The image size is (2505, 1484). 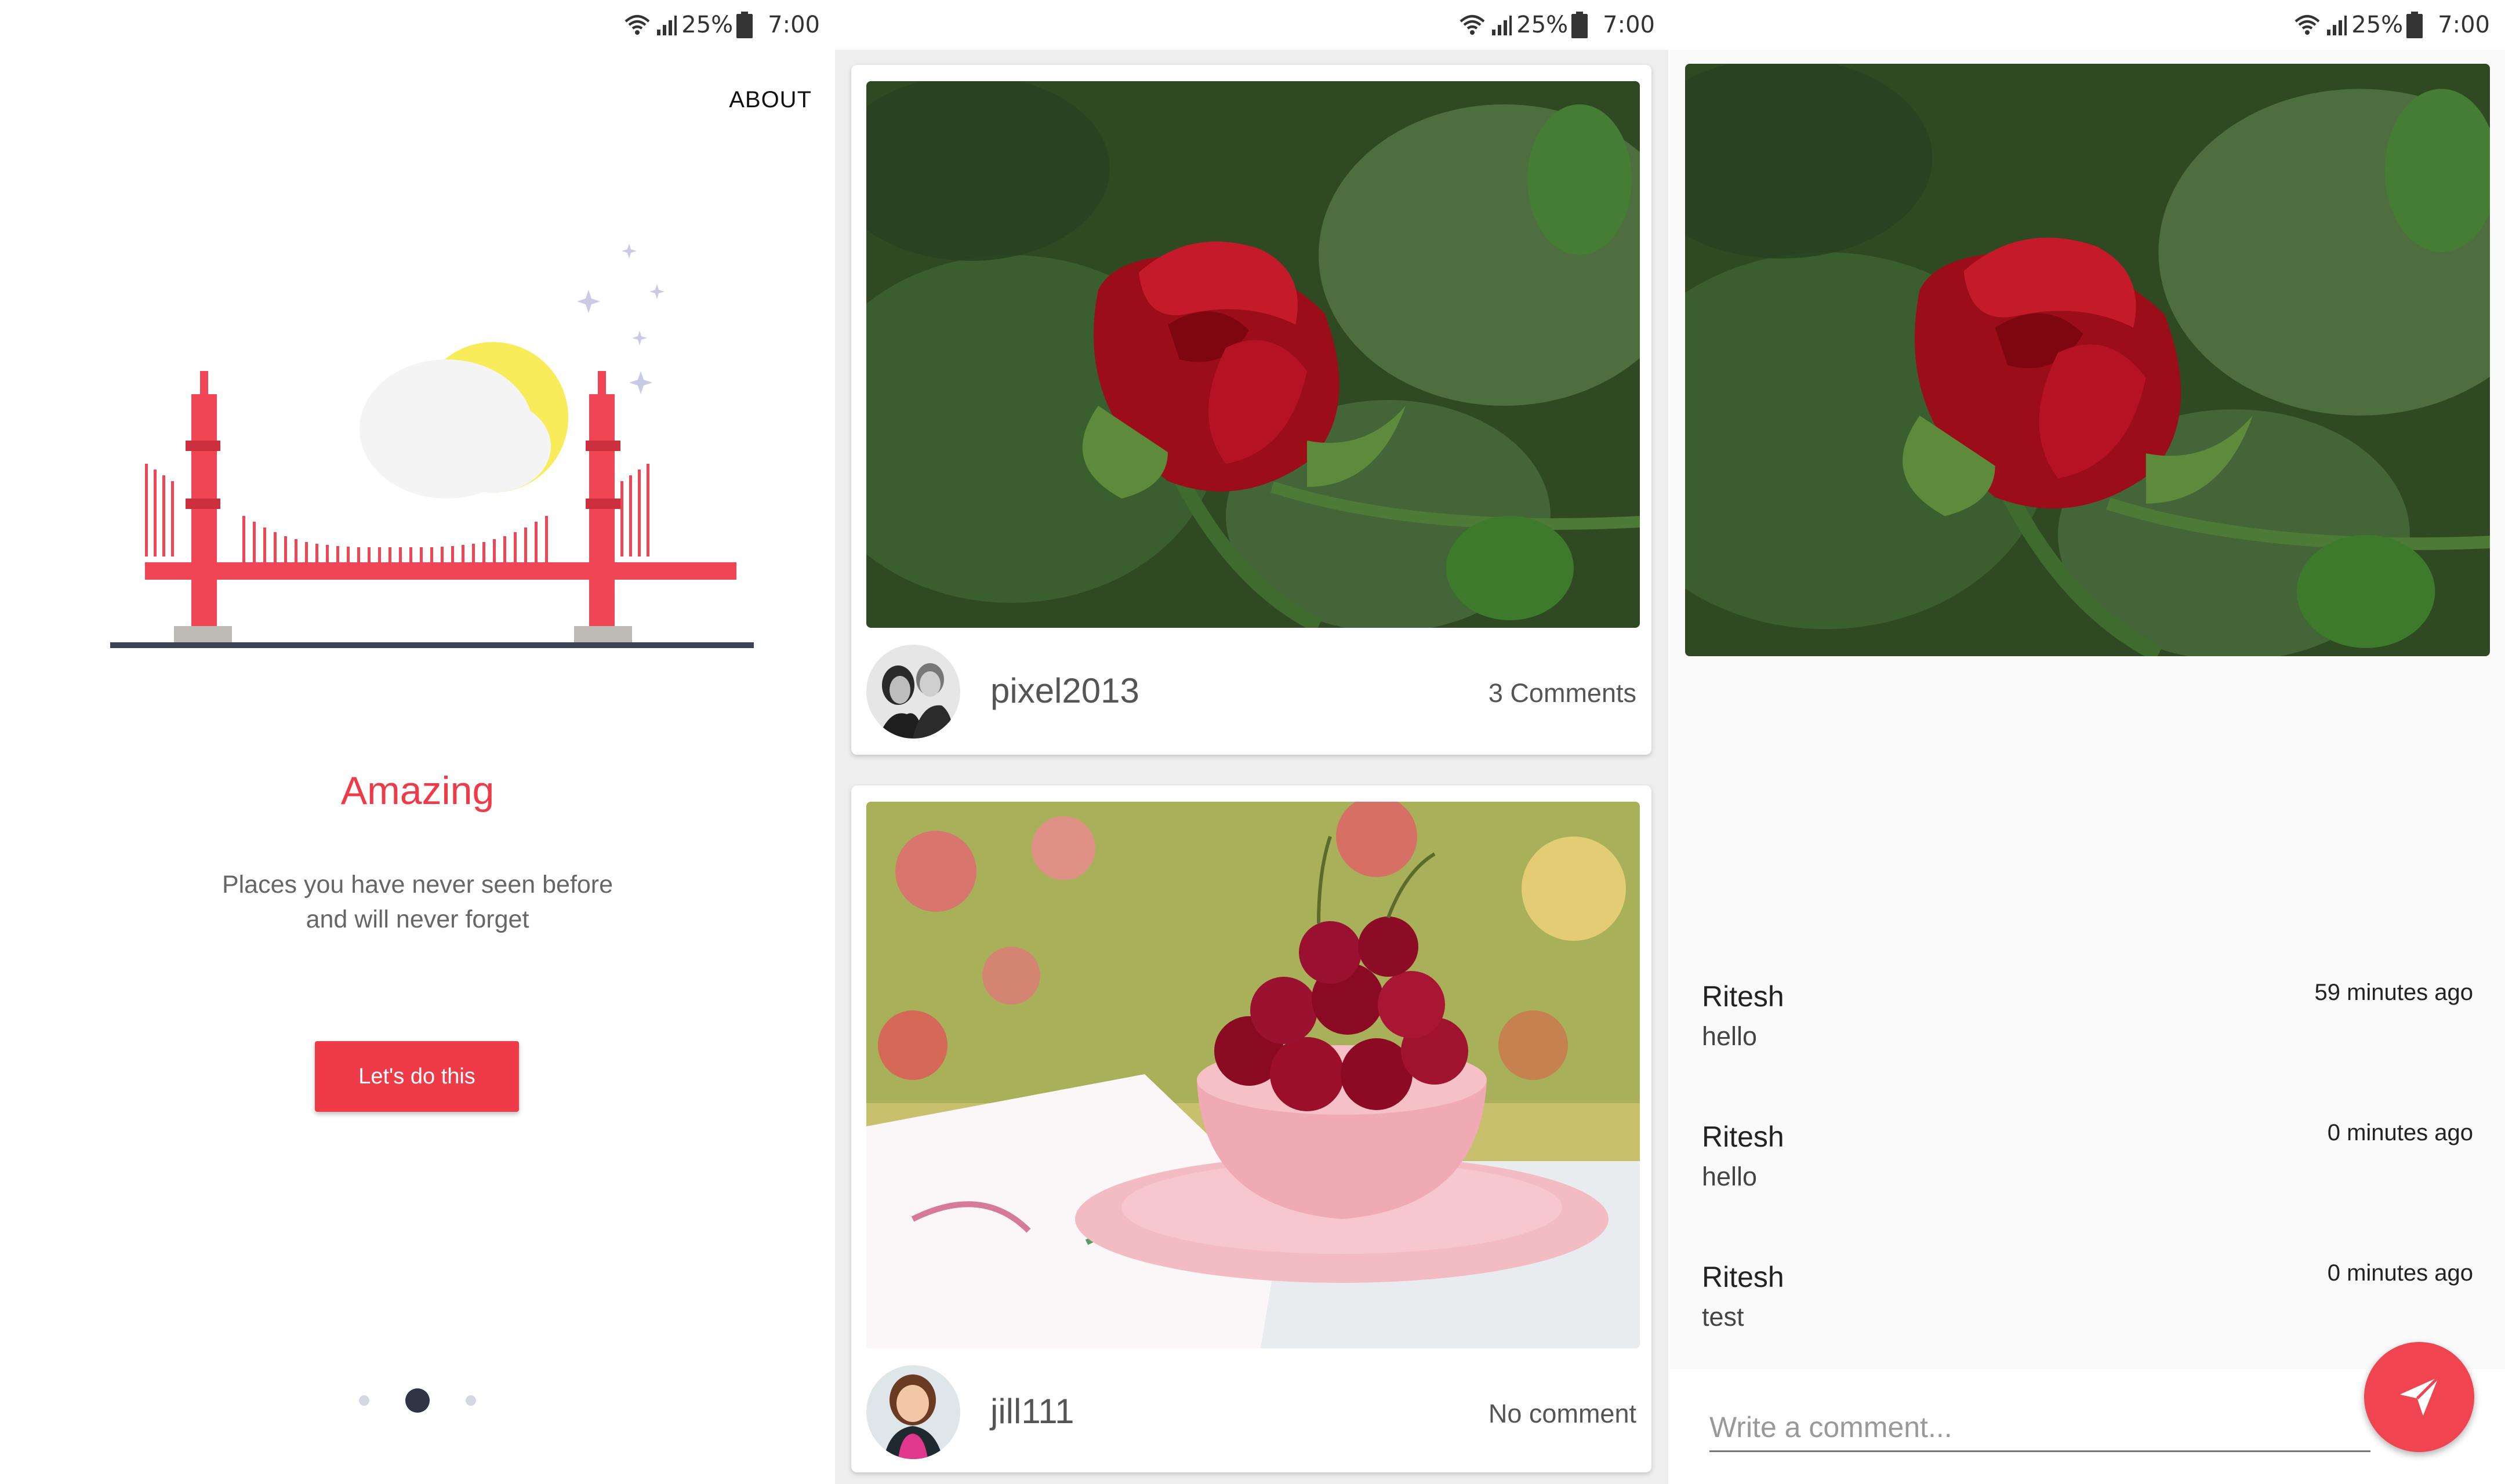 I want to click on lets-do-this-button: Let's do this, so click(x=417, y=1076).